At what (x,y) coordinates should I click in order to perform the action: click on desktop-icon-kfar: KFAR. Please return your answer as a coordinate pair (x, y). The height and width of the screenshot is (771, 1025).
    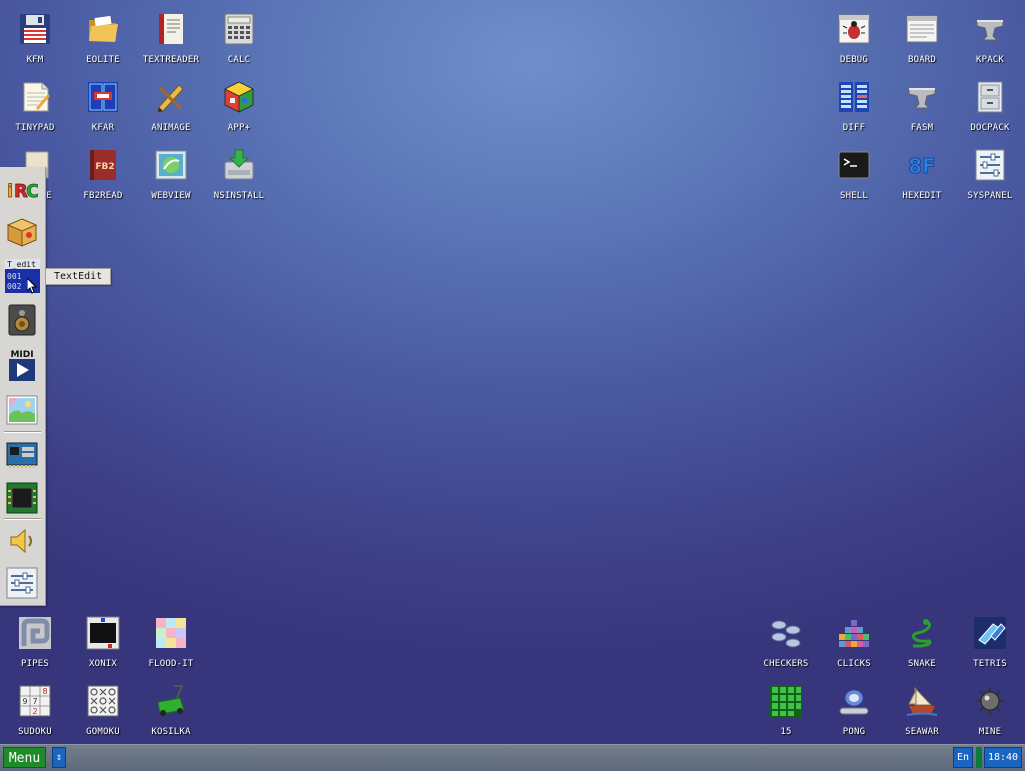
    Looking at the image, I should click on (103, 100).